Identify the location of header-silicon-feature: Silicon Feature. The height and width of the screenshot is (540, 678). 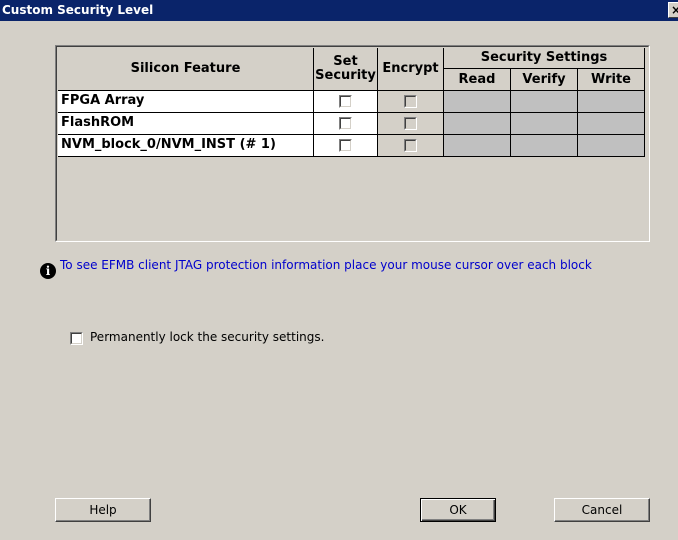
(186, 69).